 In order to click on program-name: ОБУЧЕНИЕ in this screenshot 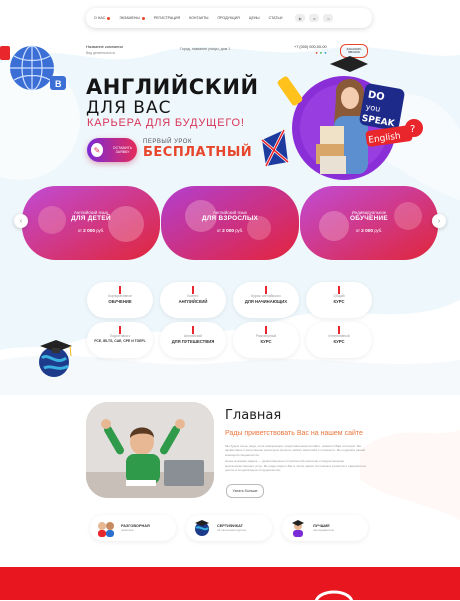, I will do `click(368, 218)`.